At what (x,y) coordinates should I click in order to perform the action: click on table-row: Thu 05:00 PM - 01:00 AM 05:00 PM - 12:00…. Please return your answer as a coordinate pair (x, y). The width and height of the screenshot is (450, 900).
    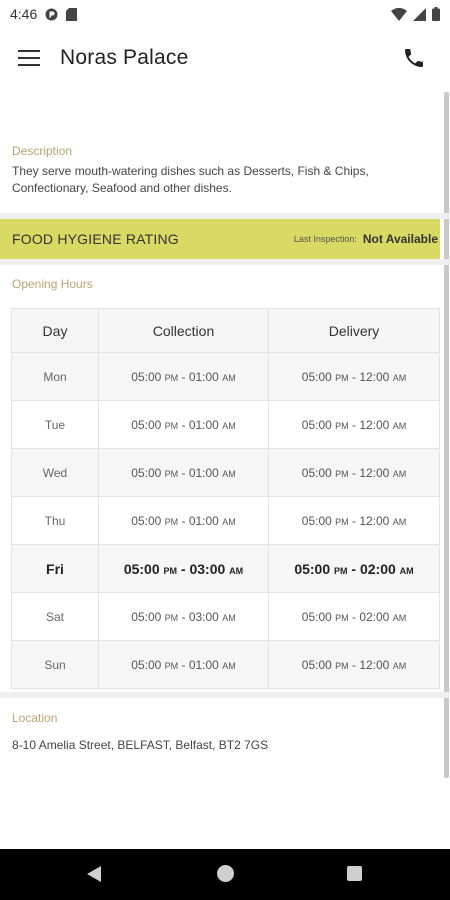
    Looking at the image, I should click on (225, 520).